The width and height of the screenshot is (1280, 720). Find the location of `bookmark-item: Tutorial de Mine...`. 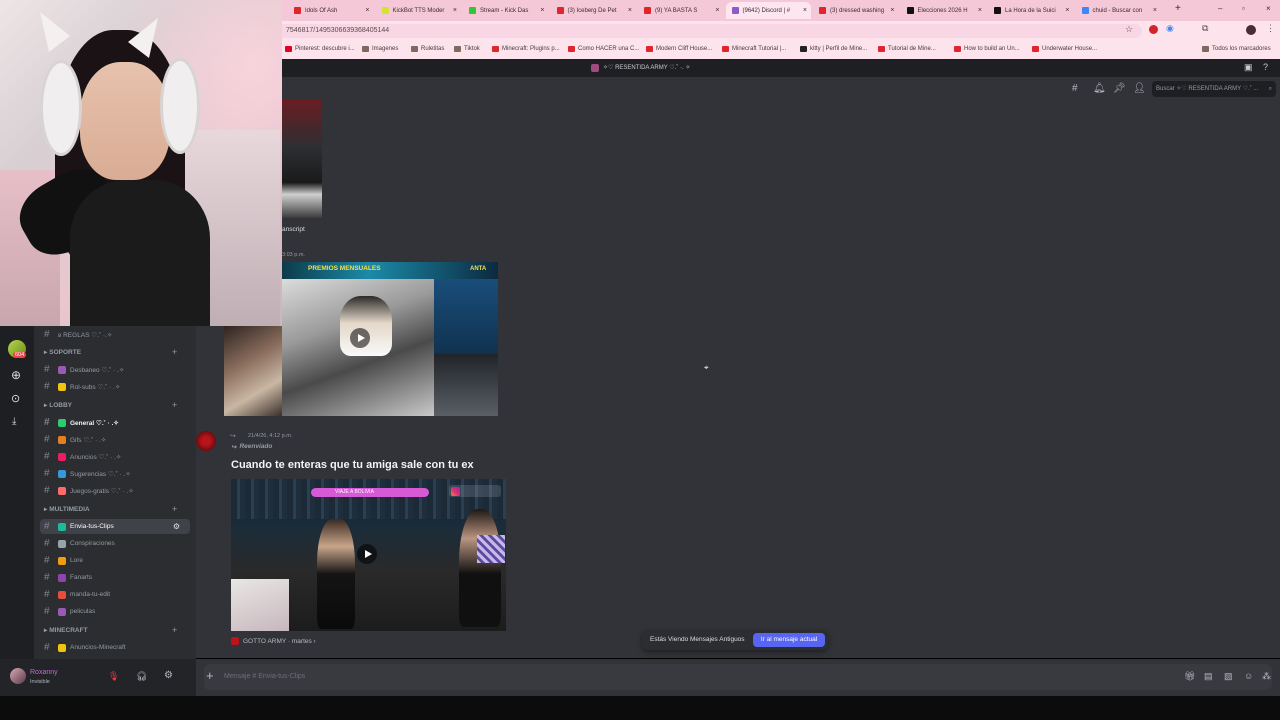

bookmark-item: Tutorial de Mine... is located at coordinates (907, 49).